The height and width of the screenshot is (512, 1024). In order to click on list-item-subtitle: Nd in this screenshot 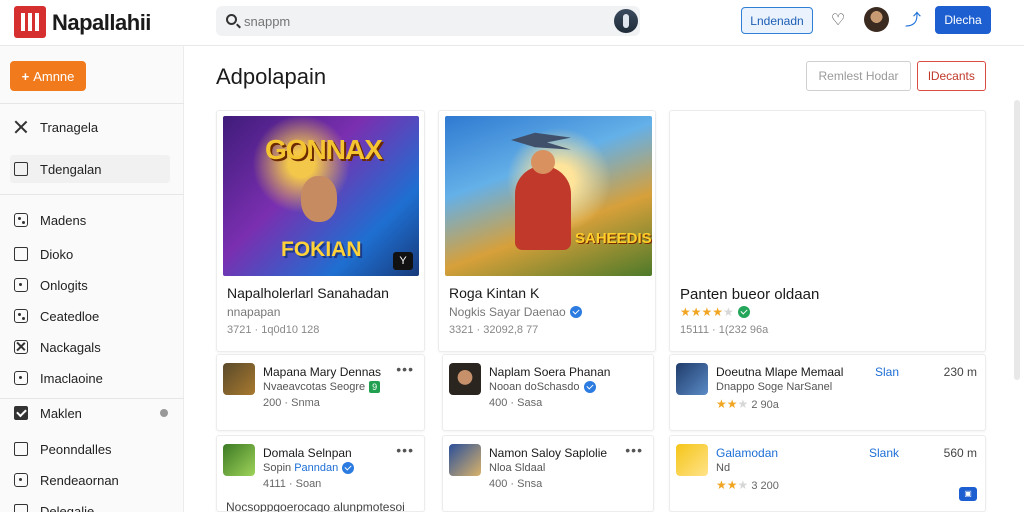, I will do `click(723, 468)`.